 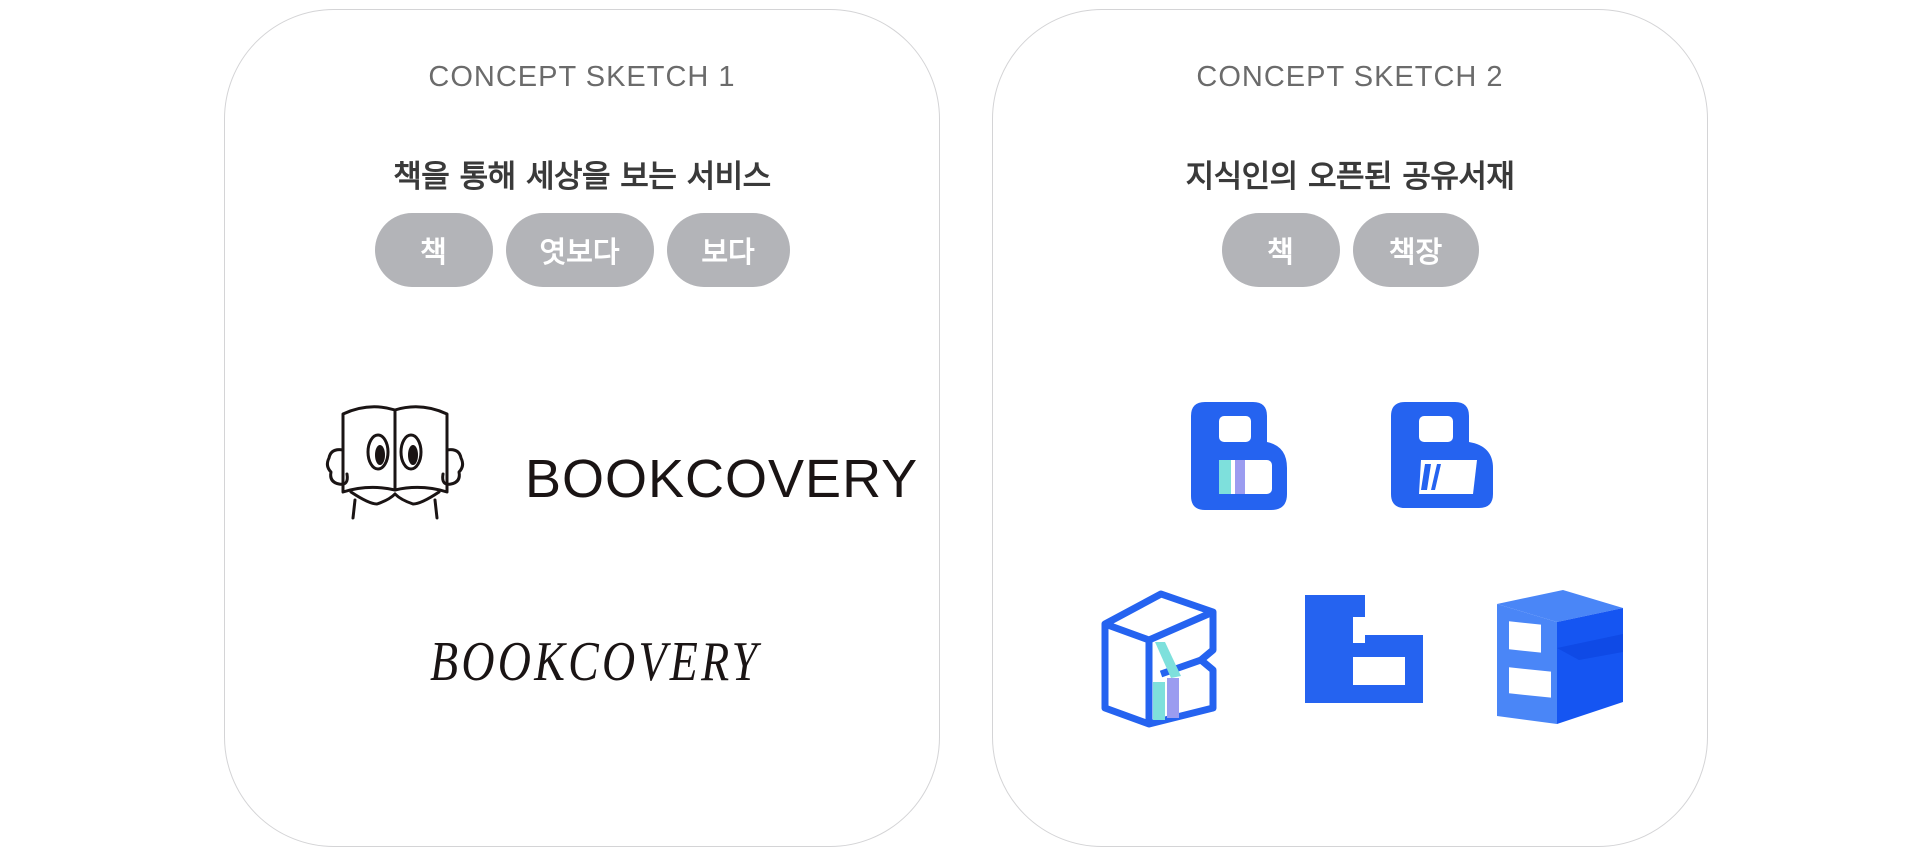 What do you see at coordinates (1415, 250) in the screenshot?
I see `keyword-chip: 책장` at bounding box center [1415, 250].